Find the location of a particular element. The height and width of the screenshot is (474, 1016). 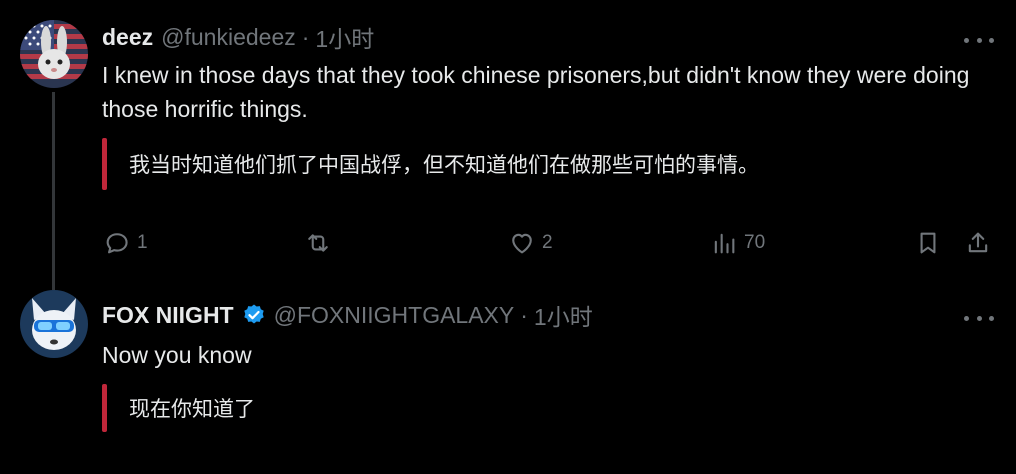

translation-block: 现在你知道了 is located at coordinates (178, 408).